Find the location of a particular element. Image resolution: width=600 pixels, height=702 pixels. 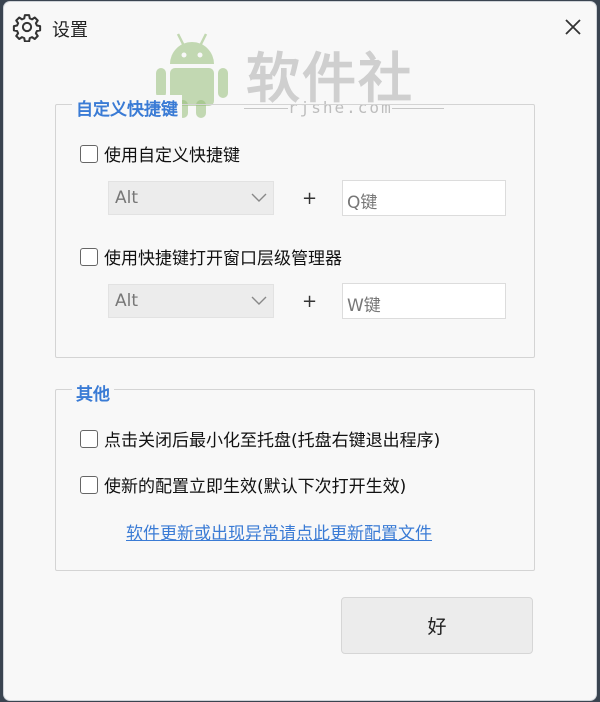

window-manager-shortcut-checkbox: 使用快捷键打开窗口层级管理器 is located at coordinates (211, 256).